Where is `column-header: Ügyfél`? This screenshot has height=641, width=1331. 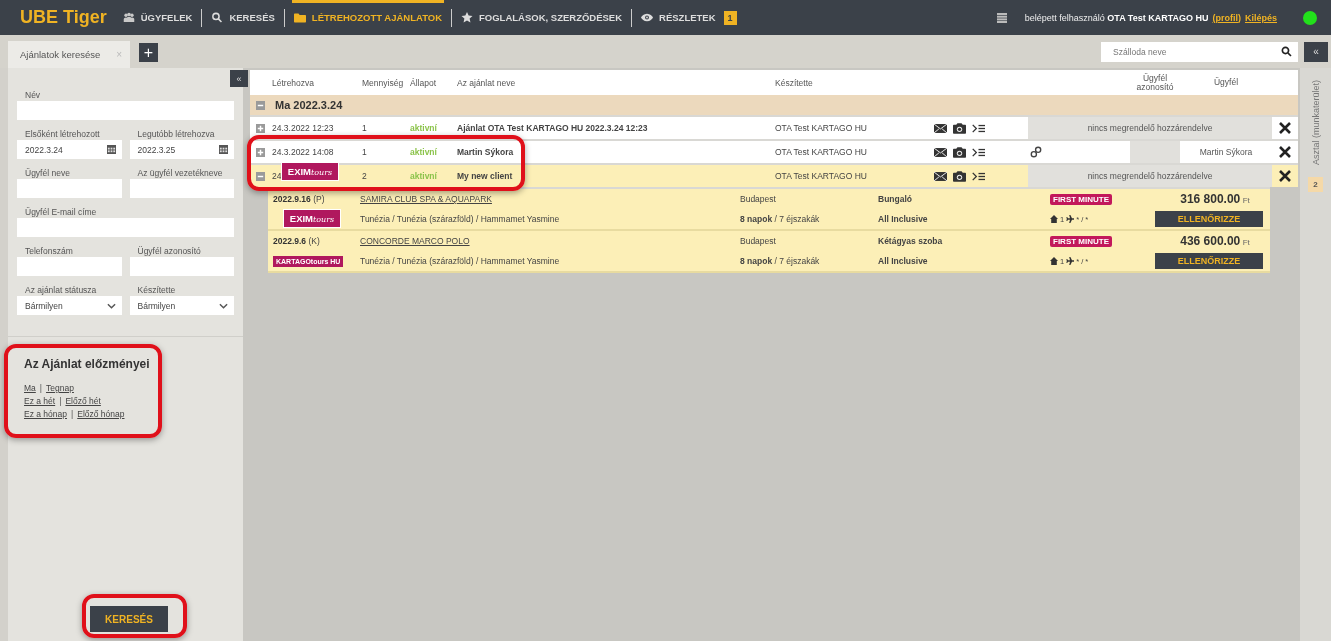 column-header: Ügyfél is located at coordinates (1226, 82).